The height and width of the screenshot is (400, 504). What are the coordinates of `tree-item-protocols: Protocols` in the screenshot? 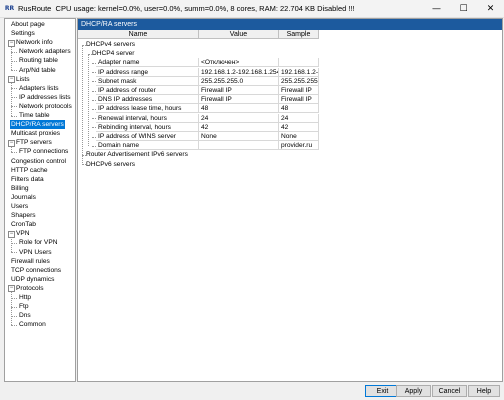 It's located at (30, 288).